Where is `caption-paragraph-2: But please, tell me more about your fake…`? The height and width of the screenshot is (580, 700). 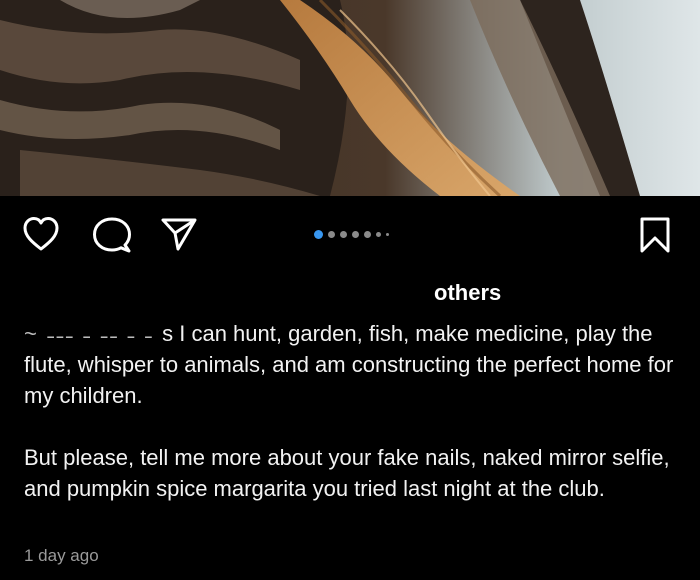 caption-paragraph-2: But please, tell me more about your fake… is located at coordinates (347, 473).